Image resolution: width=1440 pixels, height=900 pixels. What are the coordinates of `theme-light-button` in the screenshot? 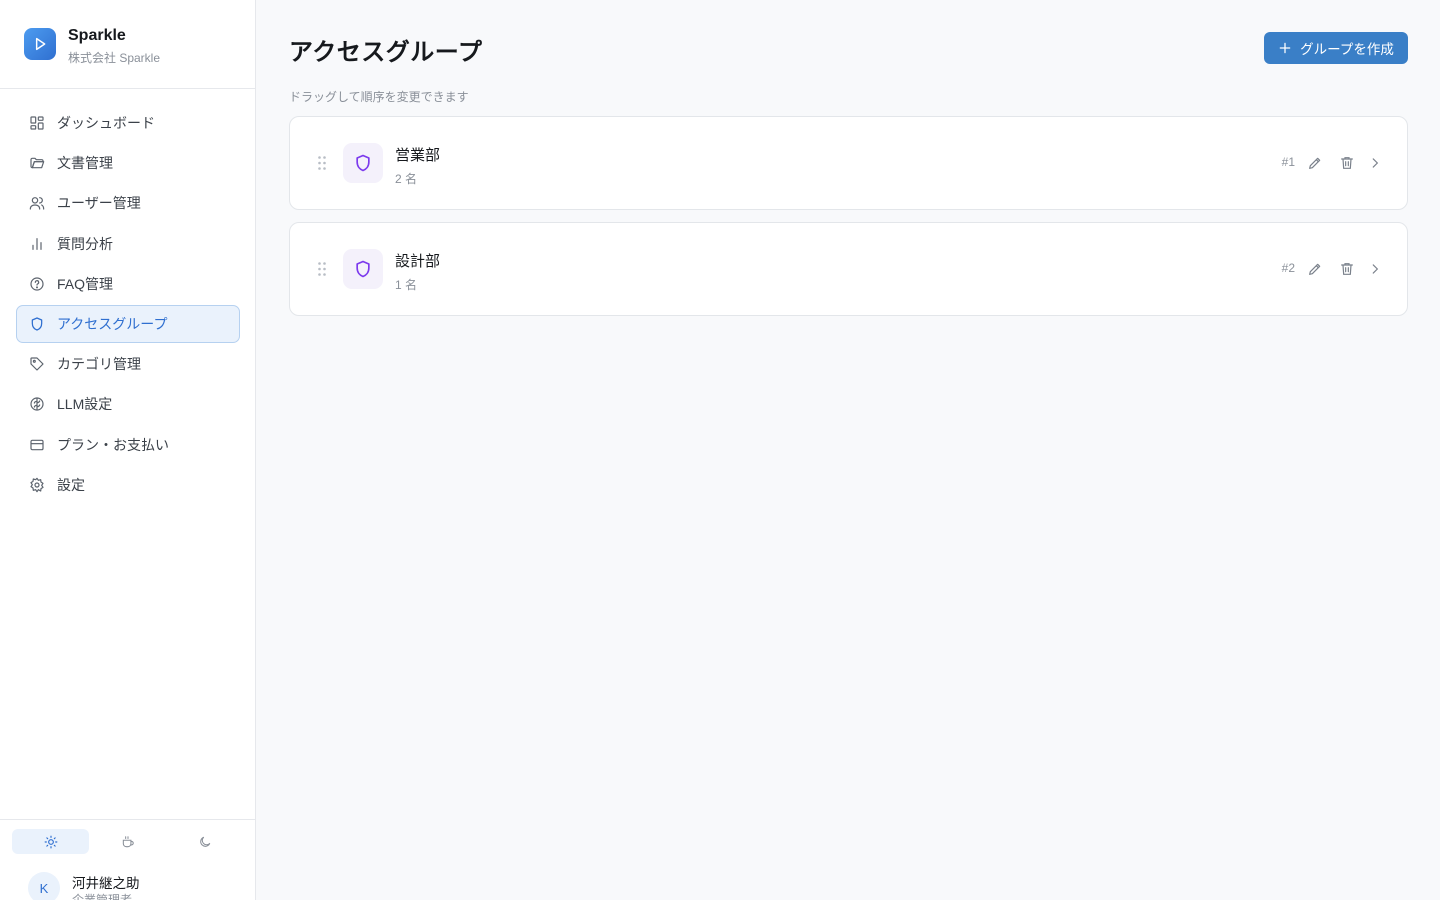 It's located at (51, 841).